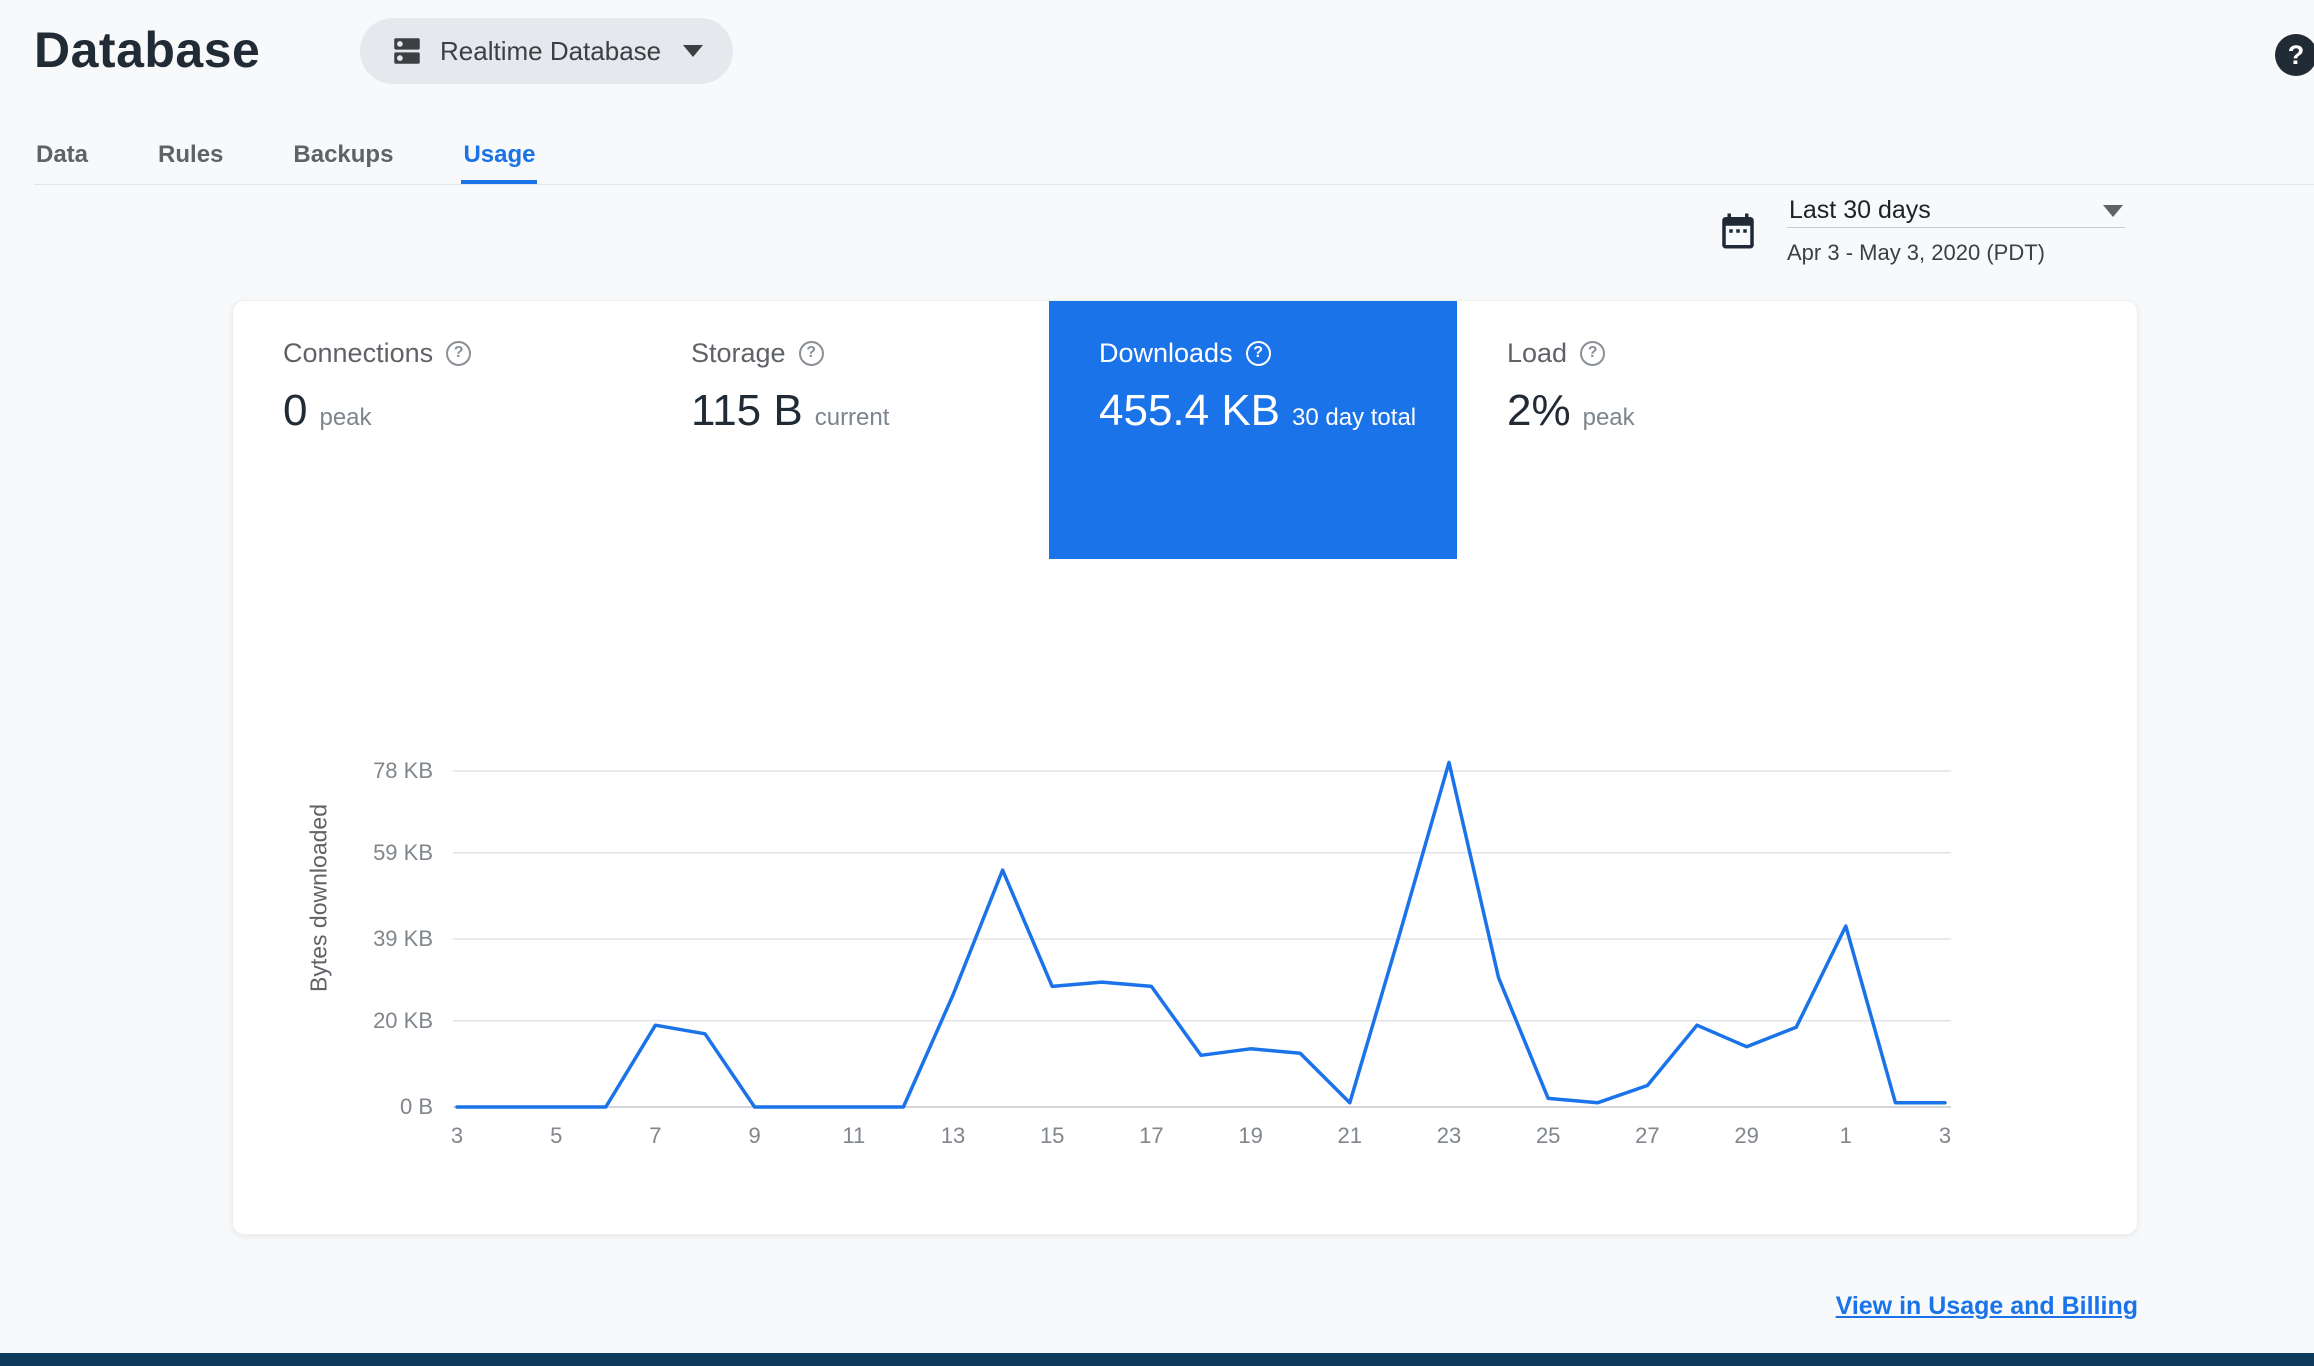 This screenshot has height=1366, width=2314. What do you see at coordinates (1250, 1135) in the screenshot?
I see `x-axis-tick-label: 19` at bounding box center [1250, 1135].